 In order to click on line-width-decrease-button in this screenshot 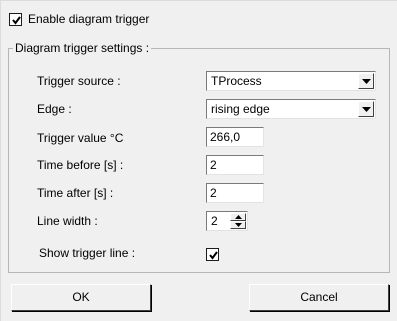, I will do `click(238, 225)`.